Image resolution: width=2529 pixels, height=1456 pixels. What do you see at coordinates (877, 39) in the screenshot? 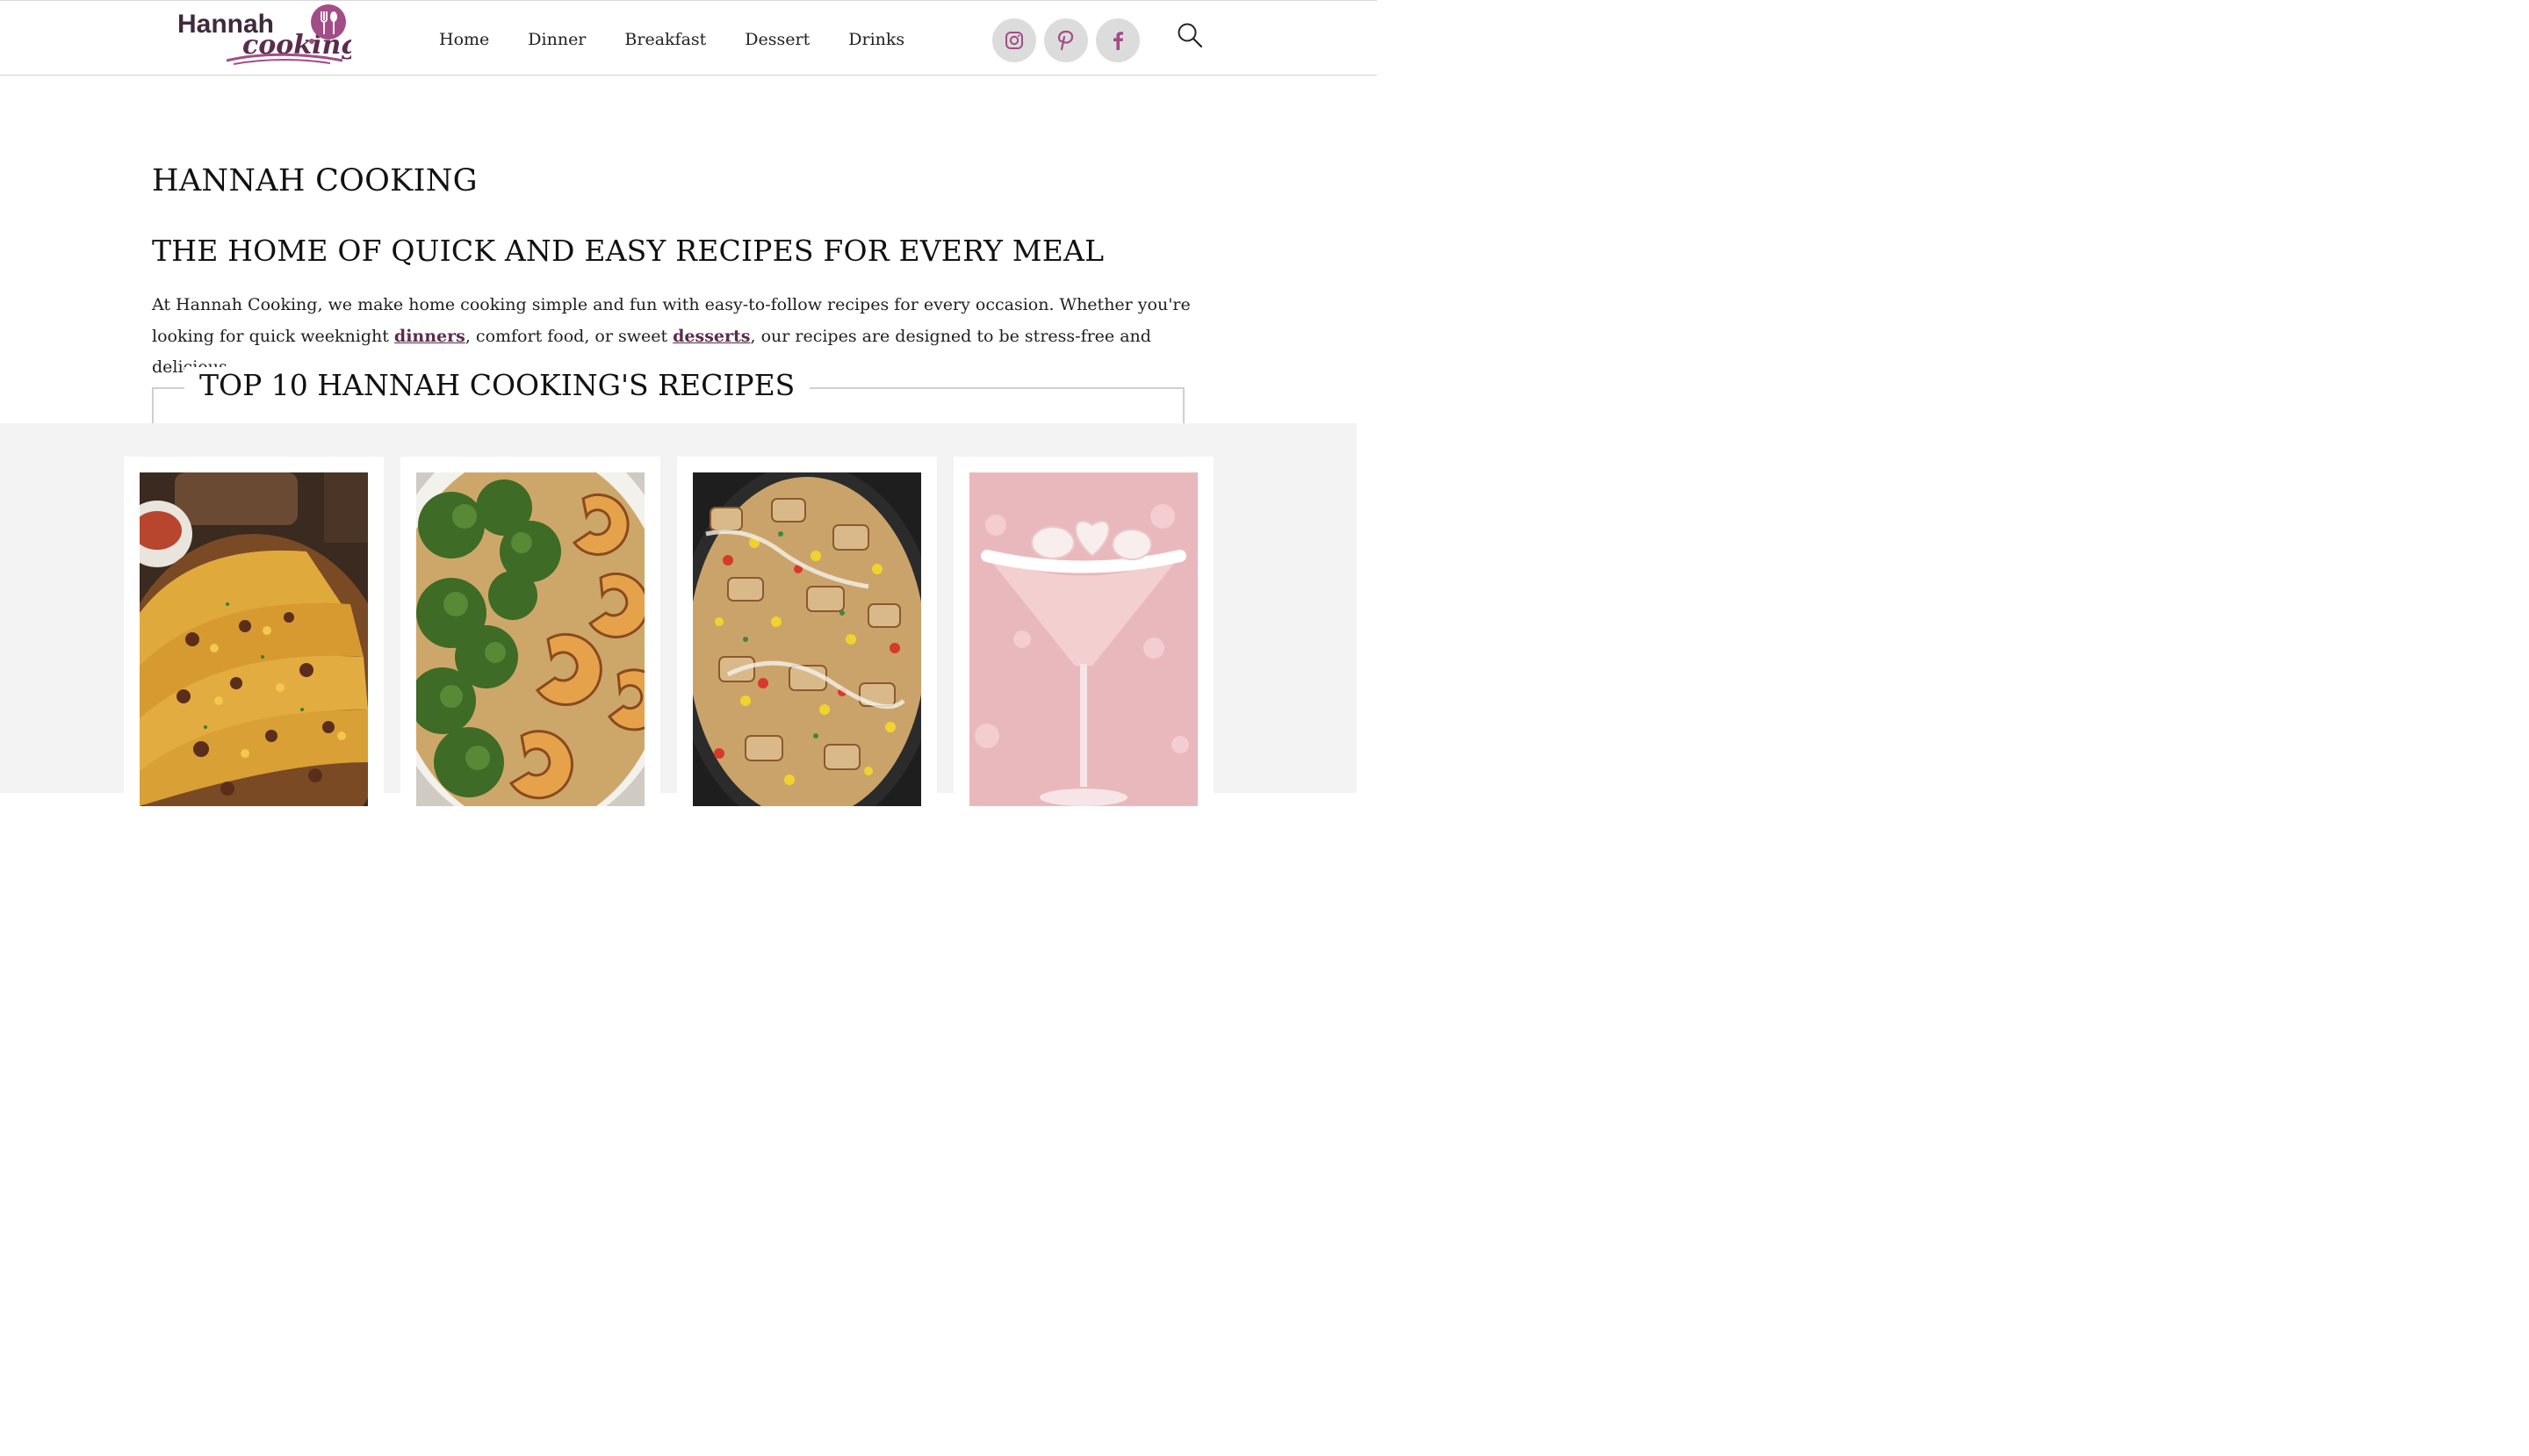
I see `nav-drinks: Drinks` at bounding box center [877, 39].